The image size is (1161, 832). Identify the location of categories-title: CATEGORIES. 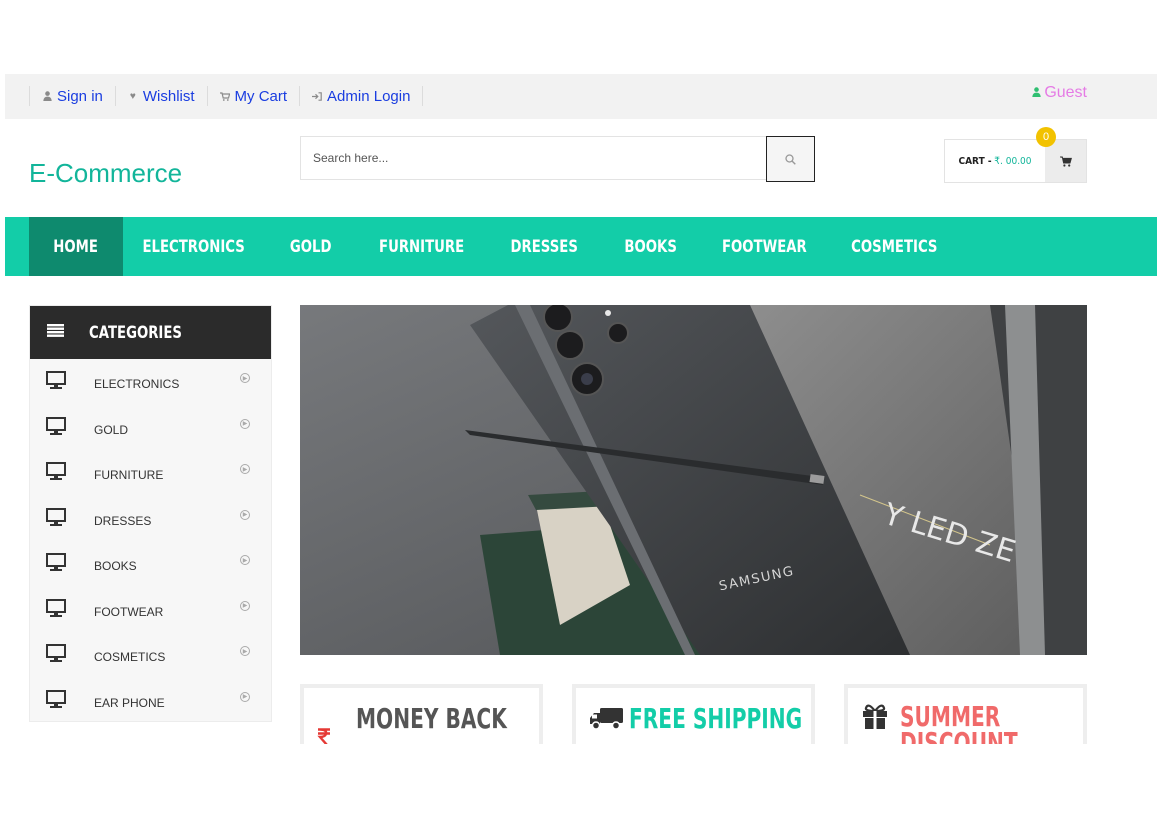
(135, 332).